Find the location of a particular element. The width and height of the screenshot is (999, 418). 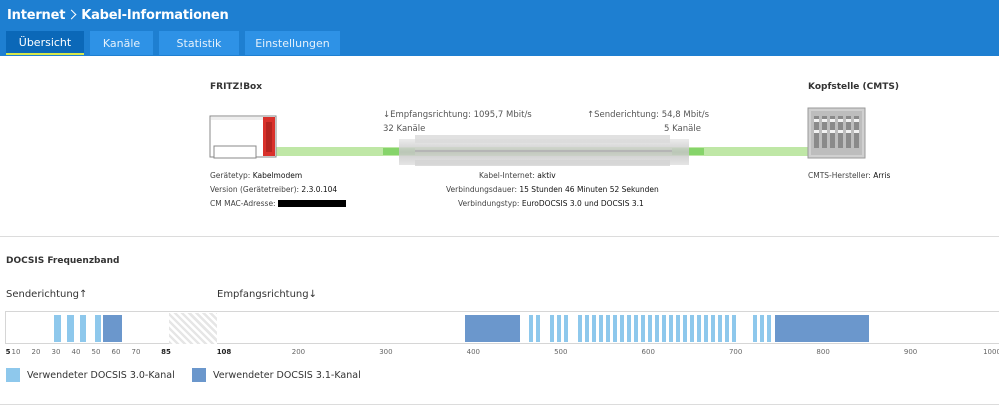

version-label: Version (Gerätetreiber): is located at coordinates (255, 189).